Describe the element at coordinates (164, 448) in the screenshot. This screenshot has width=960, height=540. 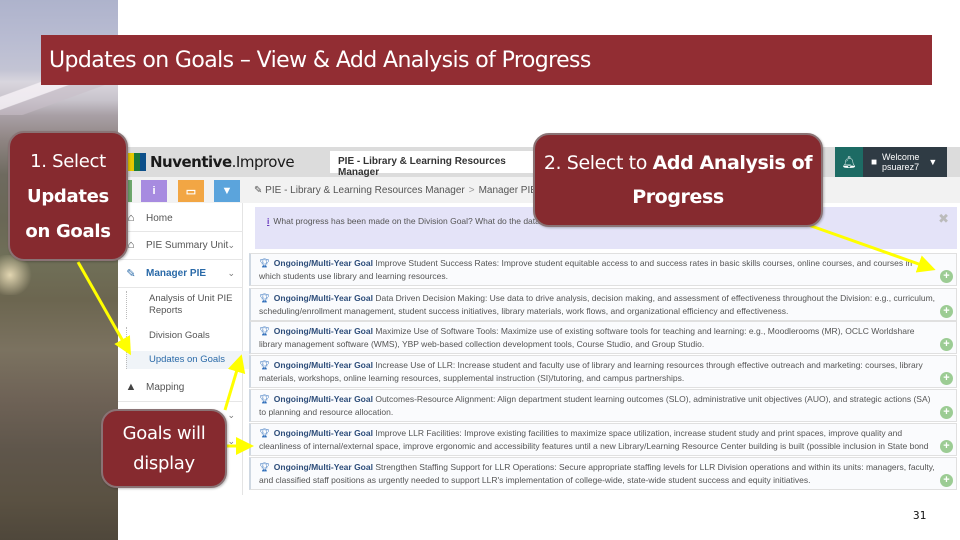
I see `callout-goals-display: Goals will display` at that location.